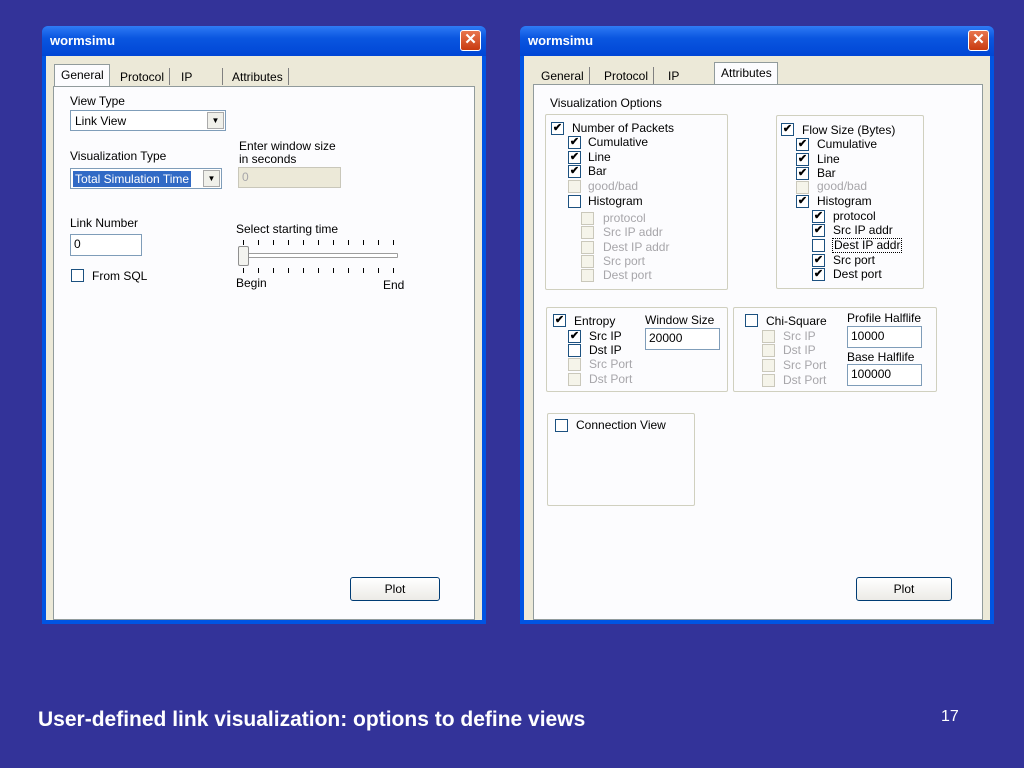  I want to click on bytes-checkbox: ✔, so click(787, 129).